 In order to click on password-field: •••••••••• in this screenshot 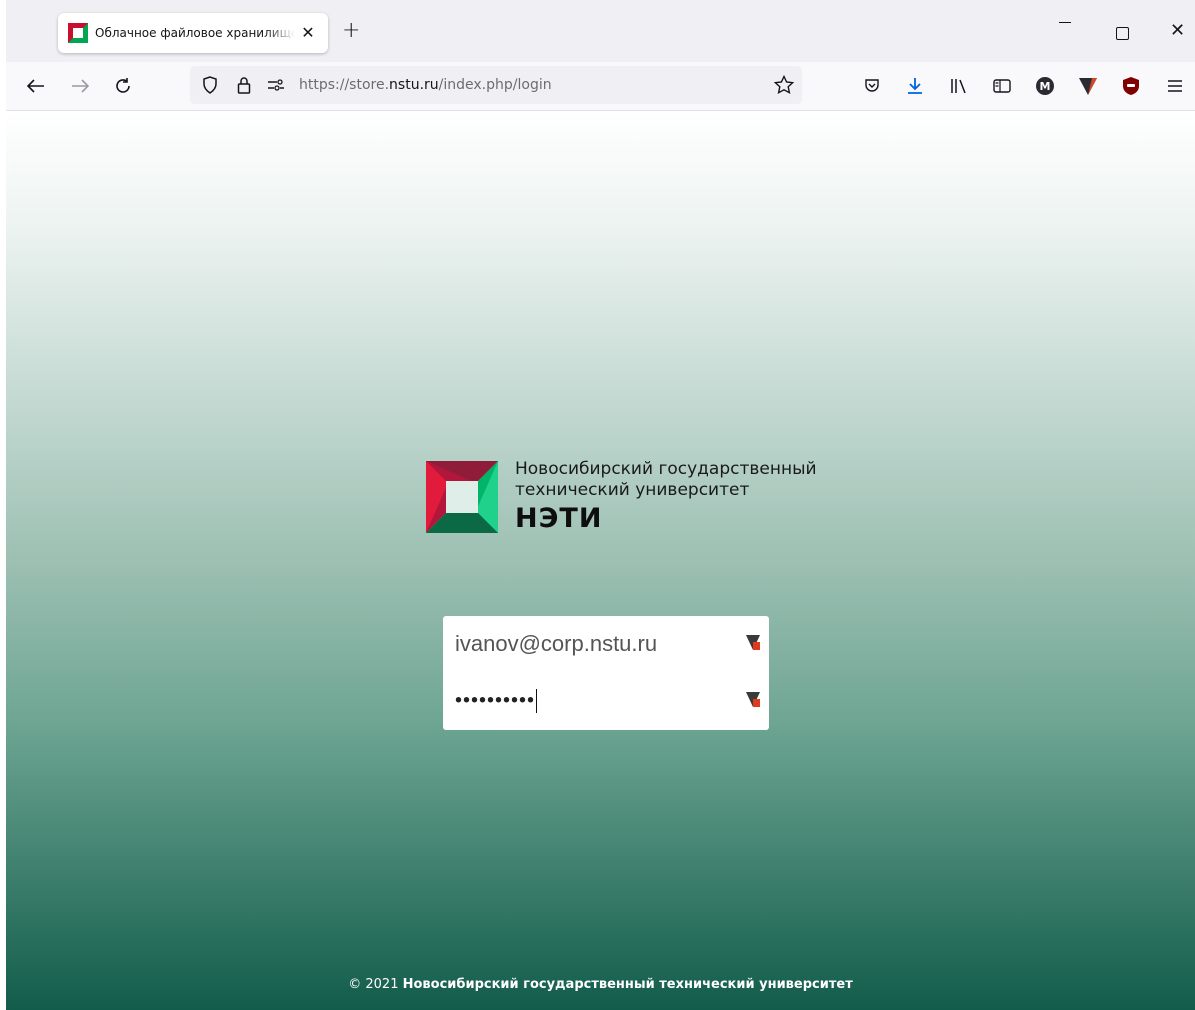, I will do `click(606, 701)`.